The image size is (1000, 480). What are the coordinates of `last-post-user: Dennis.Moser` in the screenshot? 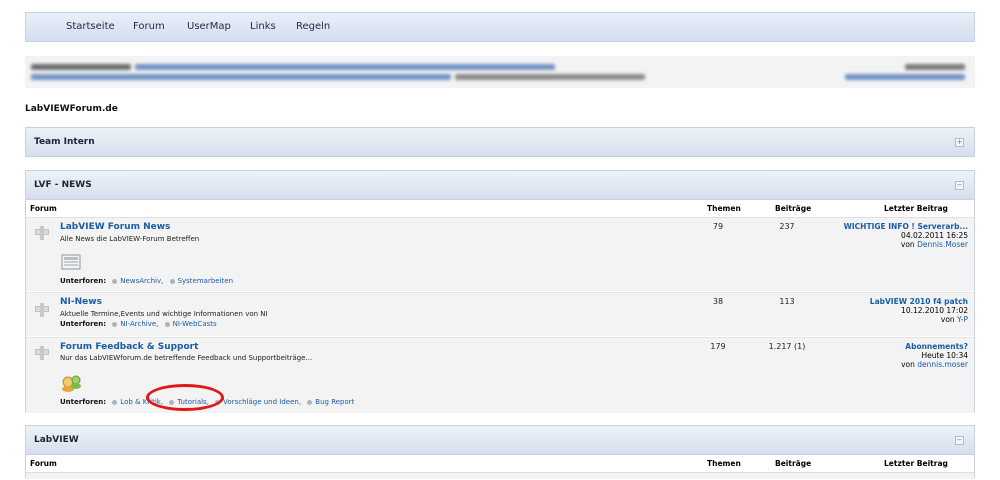 It's located at (942, 244).